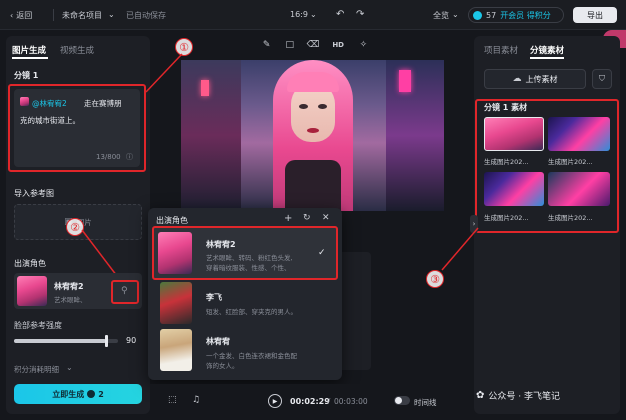  I want to click on add-icon: +, so click(288, 218).